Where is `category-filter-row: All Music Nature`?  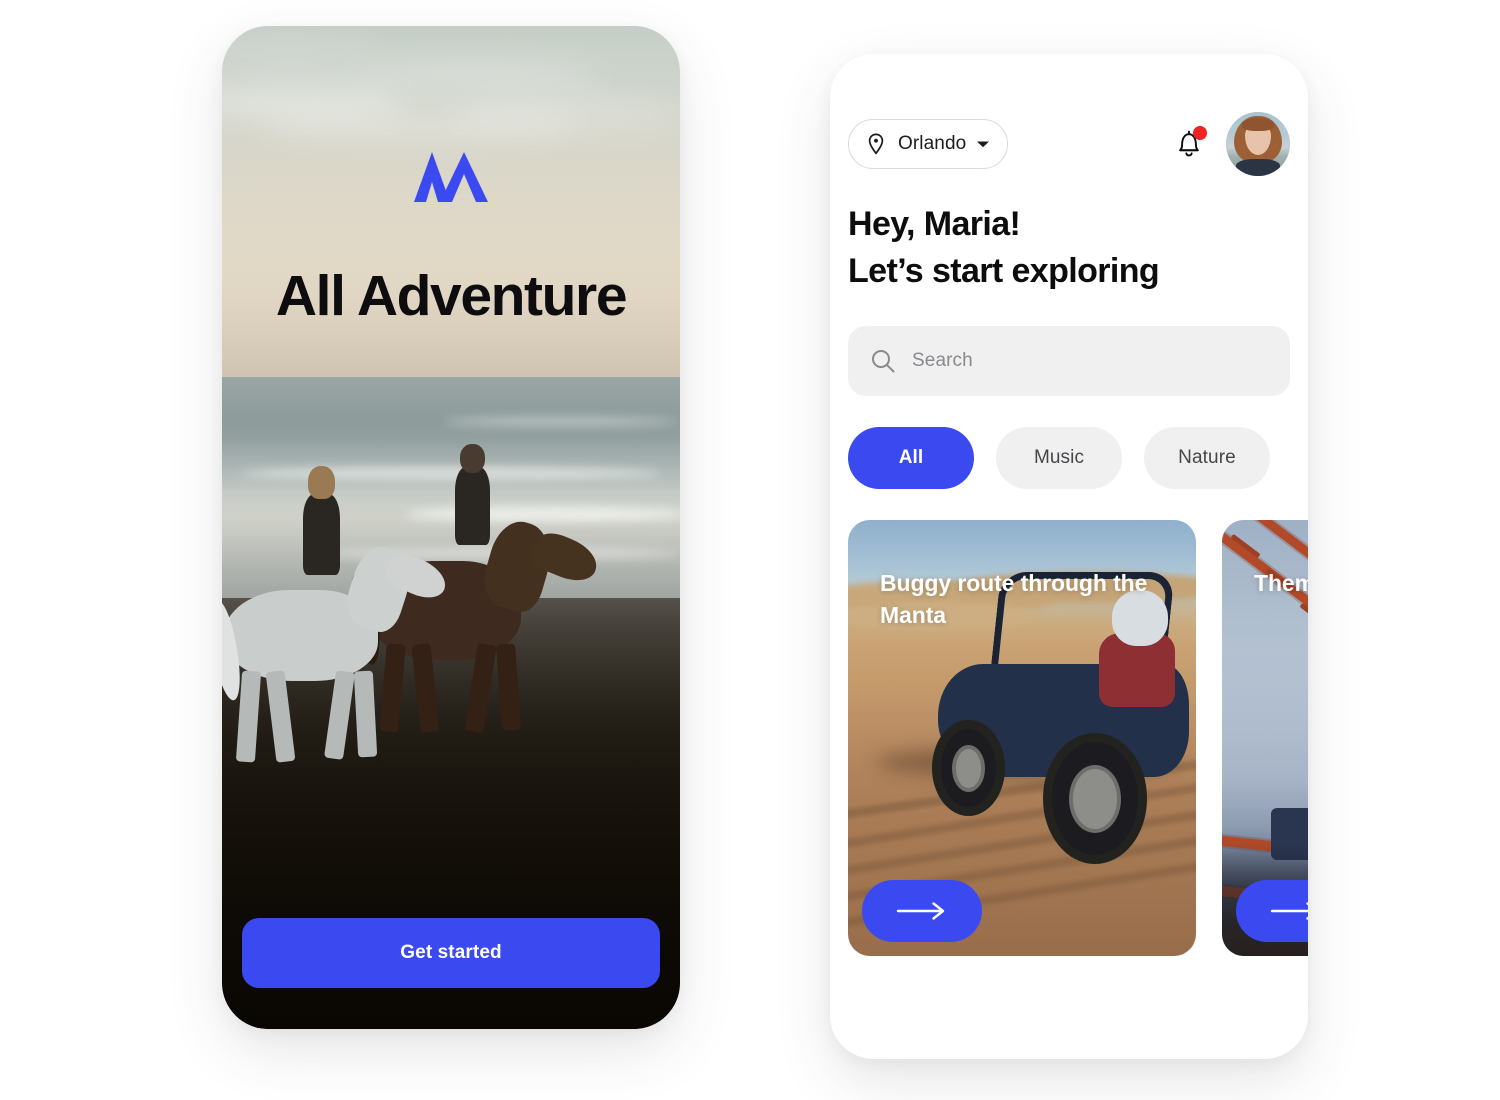 category-filter-row: All Music Nature is located at coordinates (1069, 457).